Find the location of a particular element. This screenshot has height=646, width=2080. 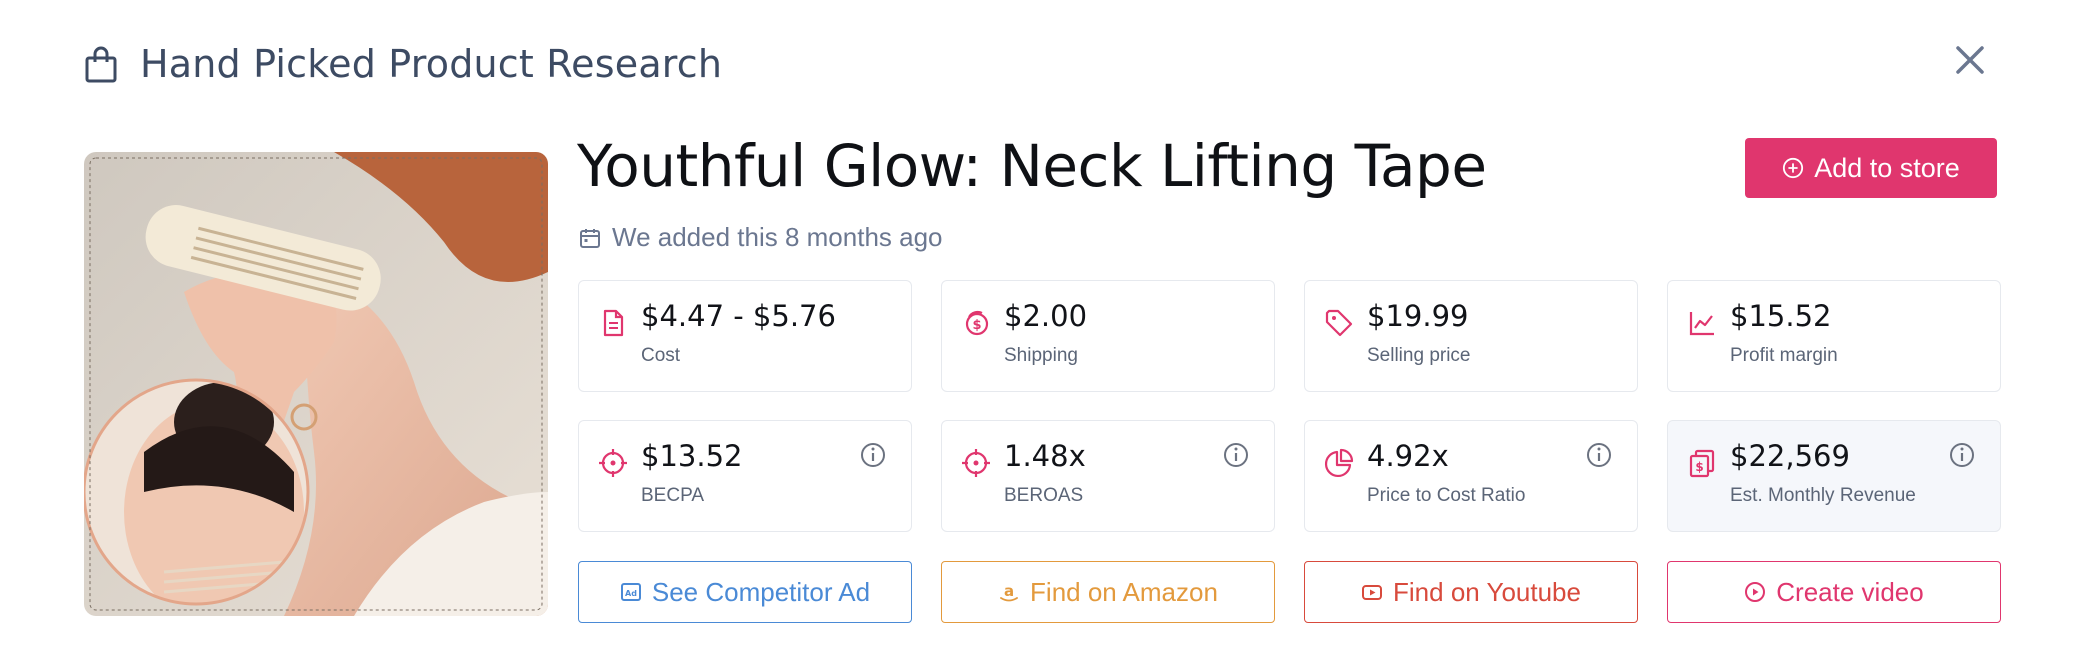

svg-text: Ad is located at coordinates (631, 593).